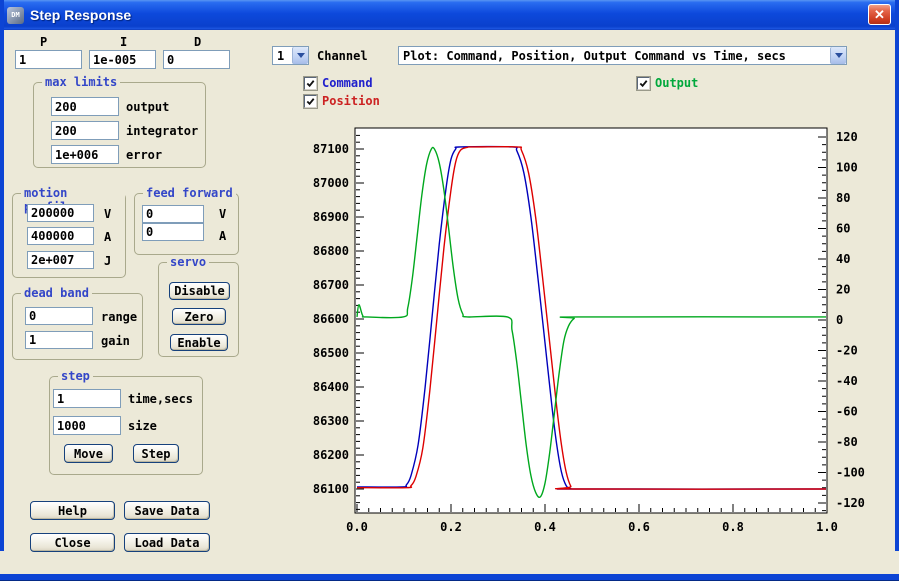  I want to click on x-axis-tick-label: 0.6, so click(639, 527).